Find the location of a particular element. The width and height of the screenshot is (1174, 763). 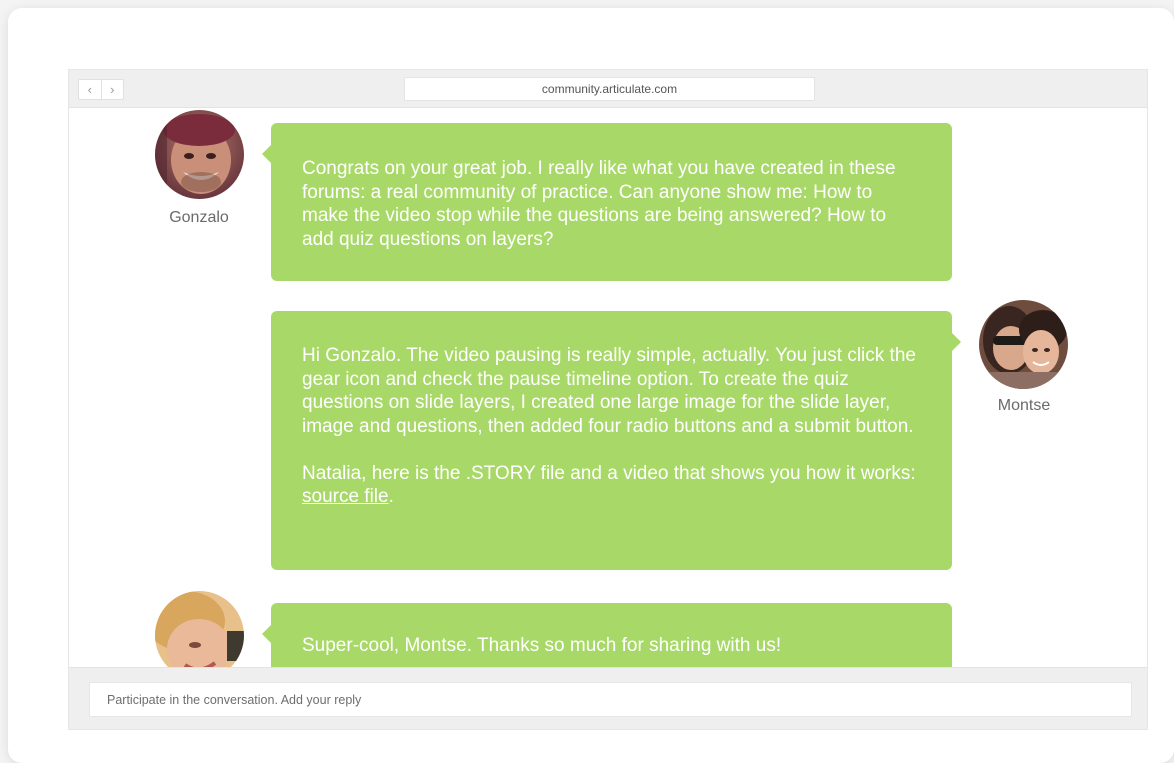

avatar-montse is located at coordinates (1023, 344).